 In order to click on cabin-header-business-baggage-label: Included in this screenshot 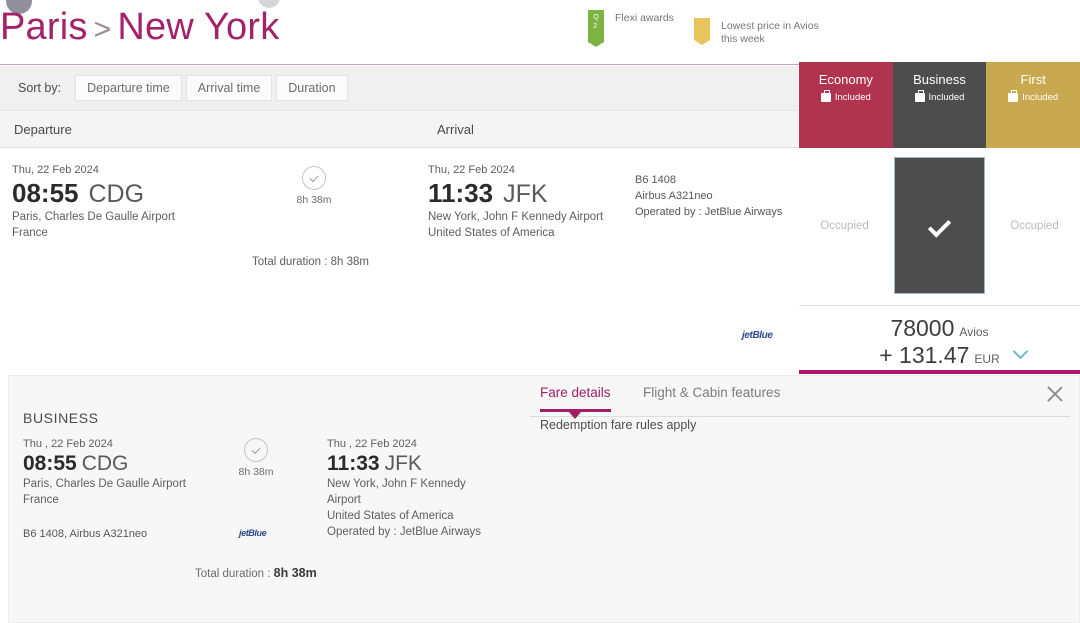, I will do `click(946, 97)`.